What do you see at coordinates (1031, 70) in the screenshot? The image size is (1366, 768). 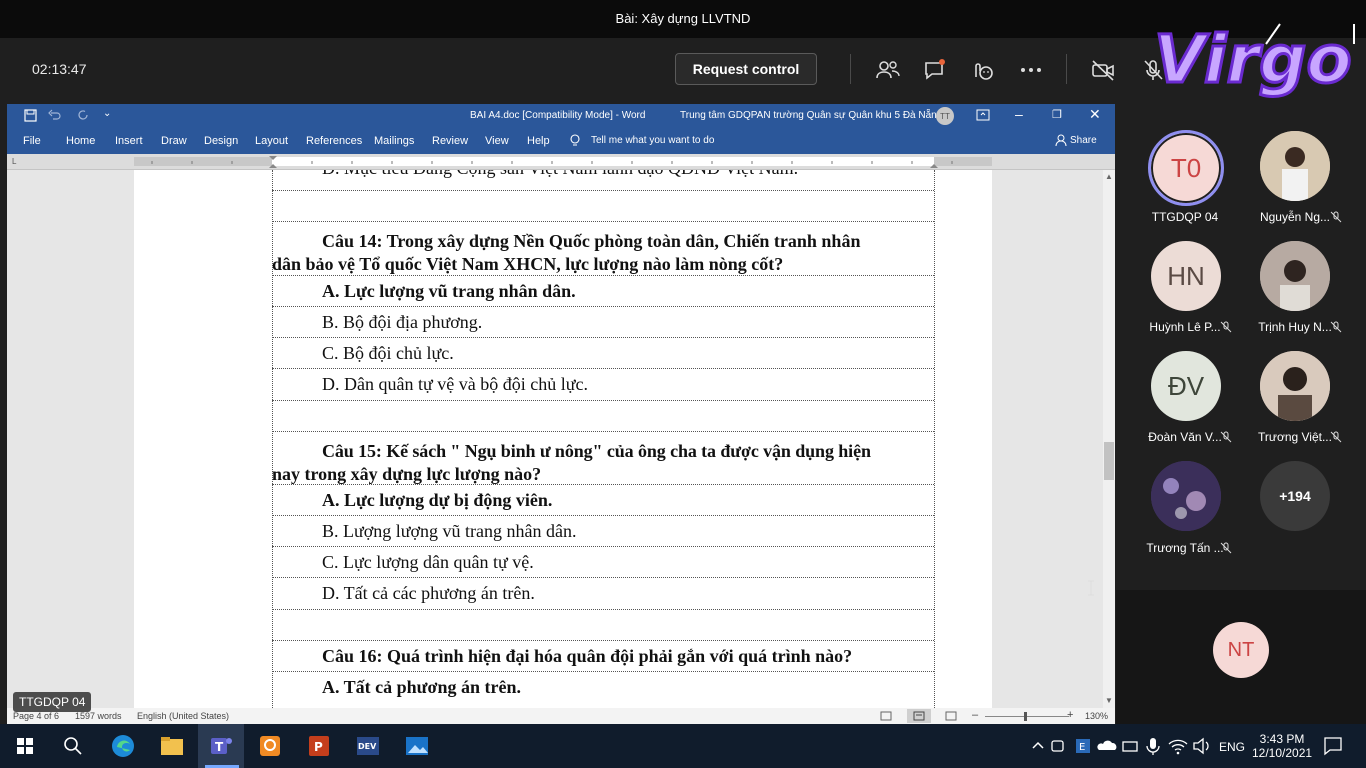 I see `more-options-icon` at bounding box center [1031, 70].